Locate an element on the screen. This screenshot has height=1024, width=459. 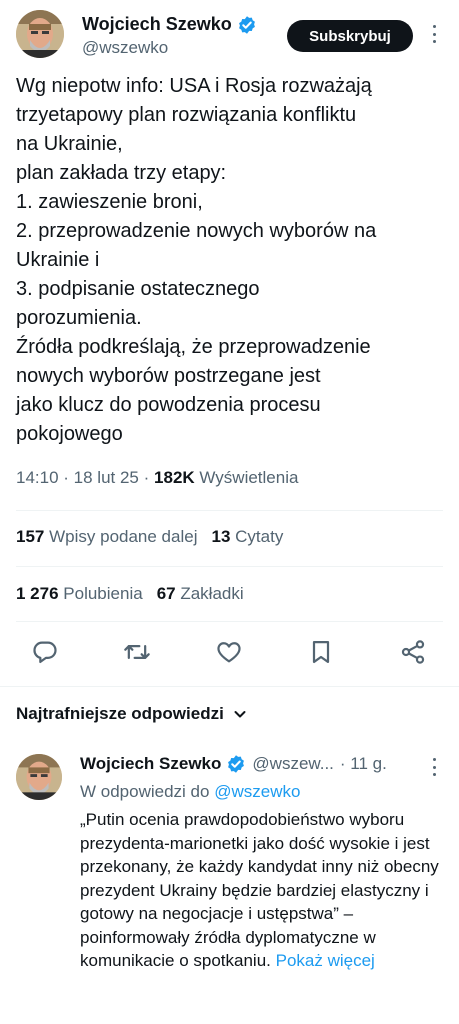
show-more-link: Pokaż więcej is located at coordinates (325, 960).